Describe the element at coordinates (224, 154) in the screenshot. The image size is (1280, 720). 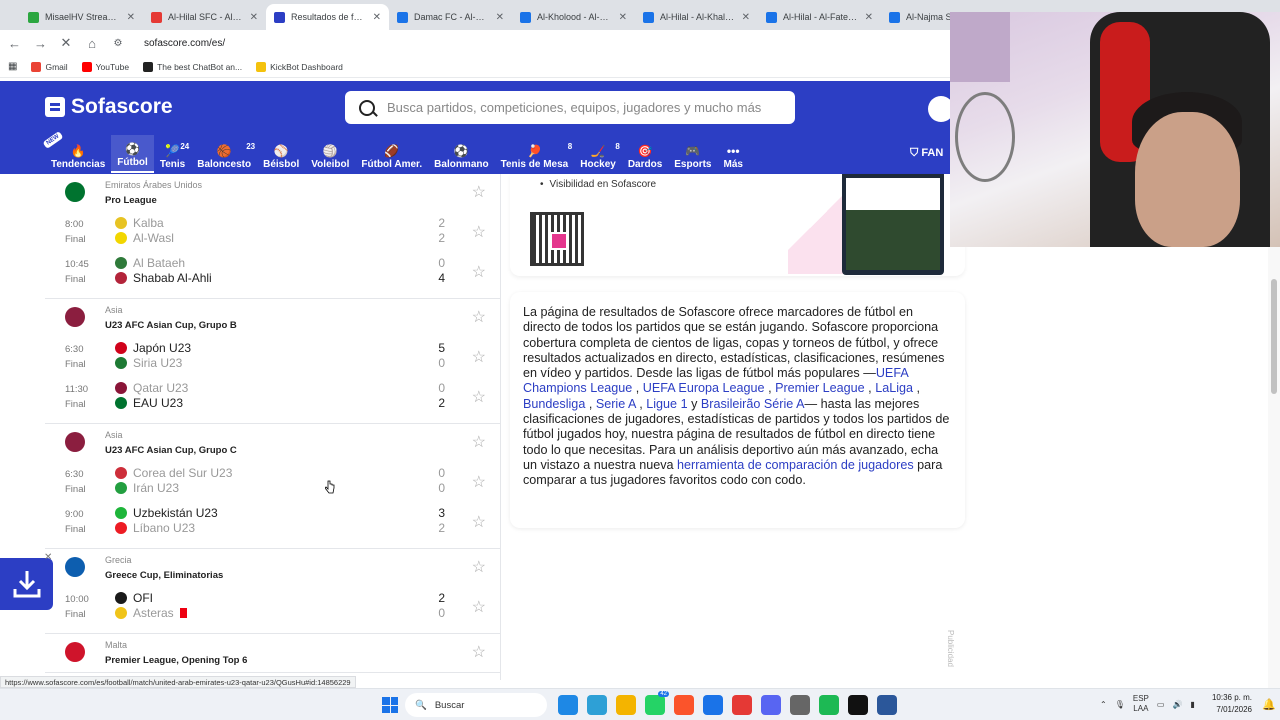
I see `sport-tab: 🏀 23 Baloncesto` at that location.